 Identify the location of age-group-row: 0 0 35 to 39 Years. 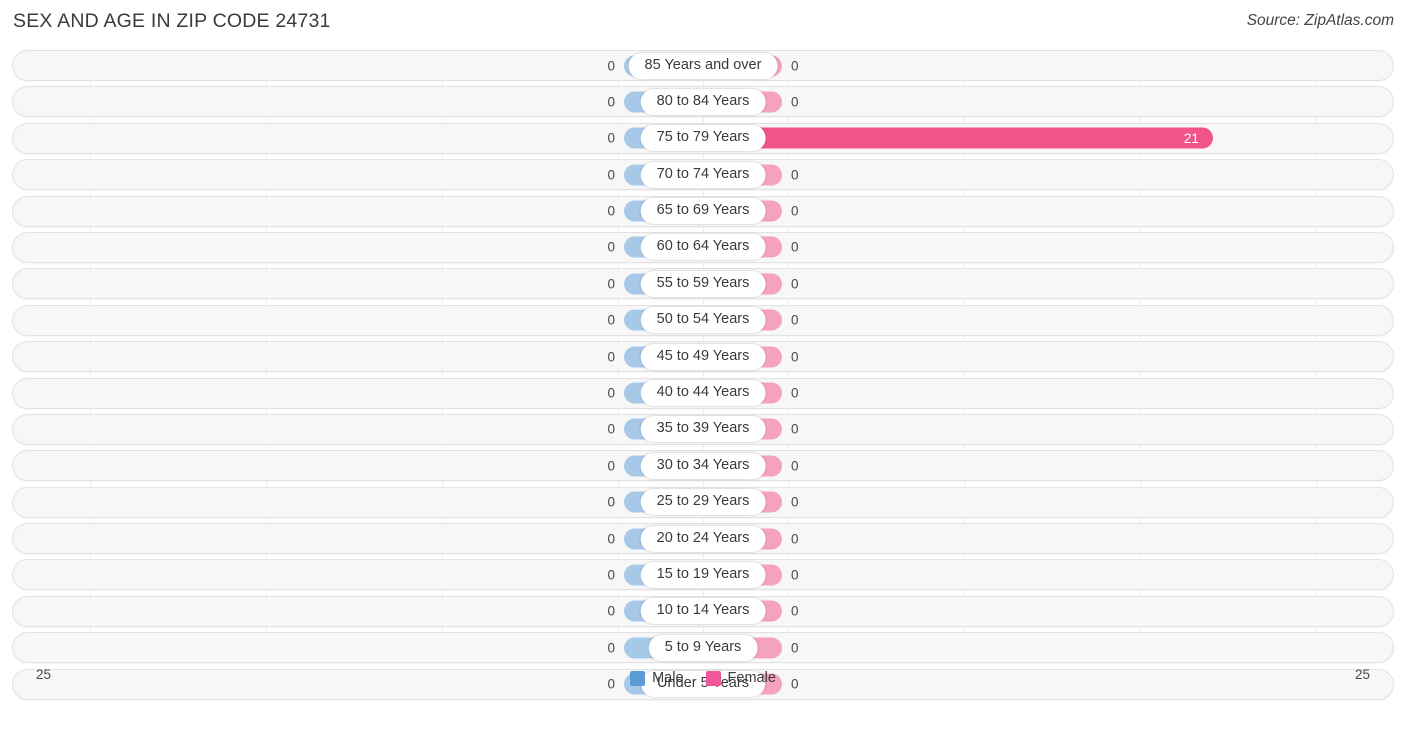
(703, 429).